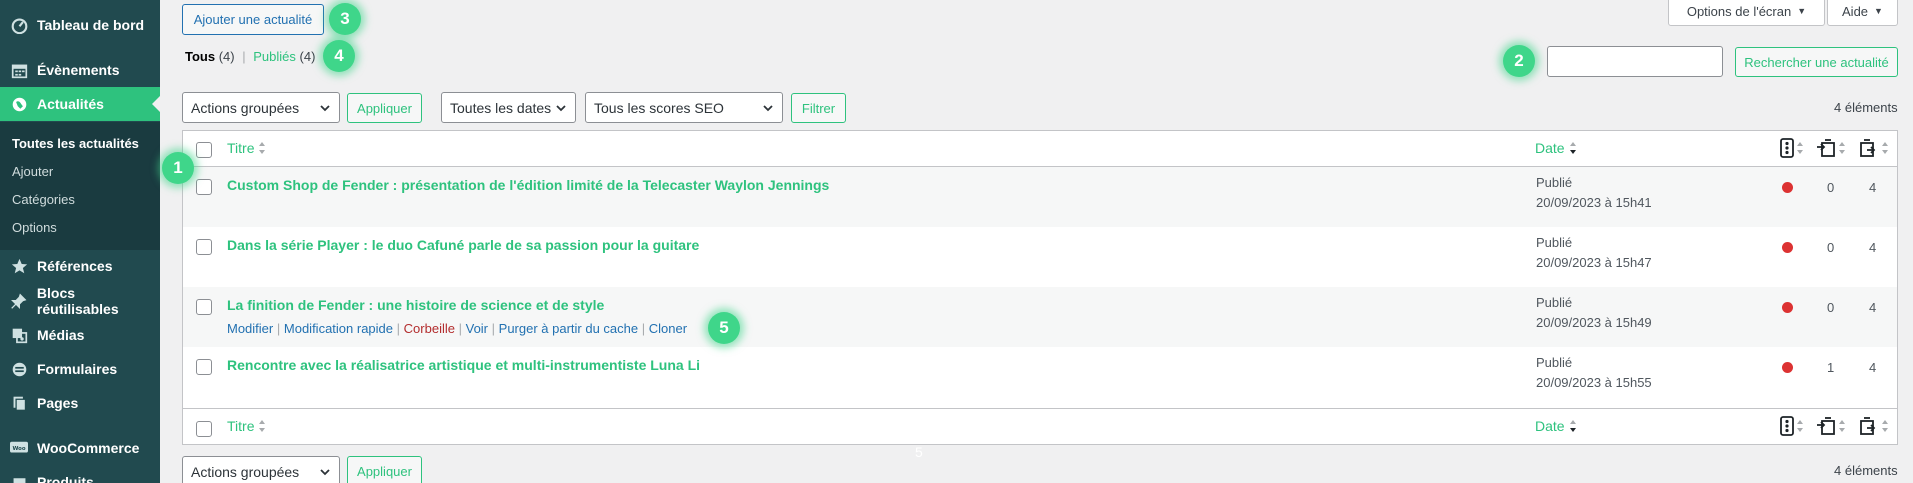 The width and height of the screenshot is (1913, 483). I want to click on star-icon, so click(19, 266).